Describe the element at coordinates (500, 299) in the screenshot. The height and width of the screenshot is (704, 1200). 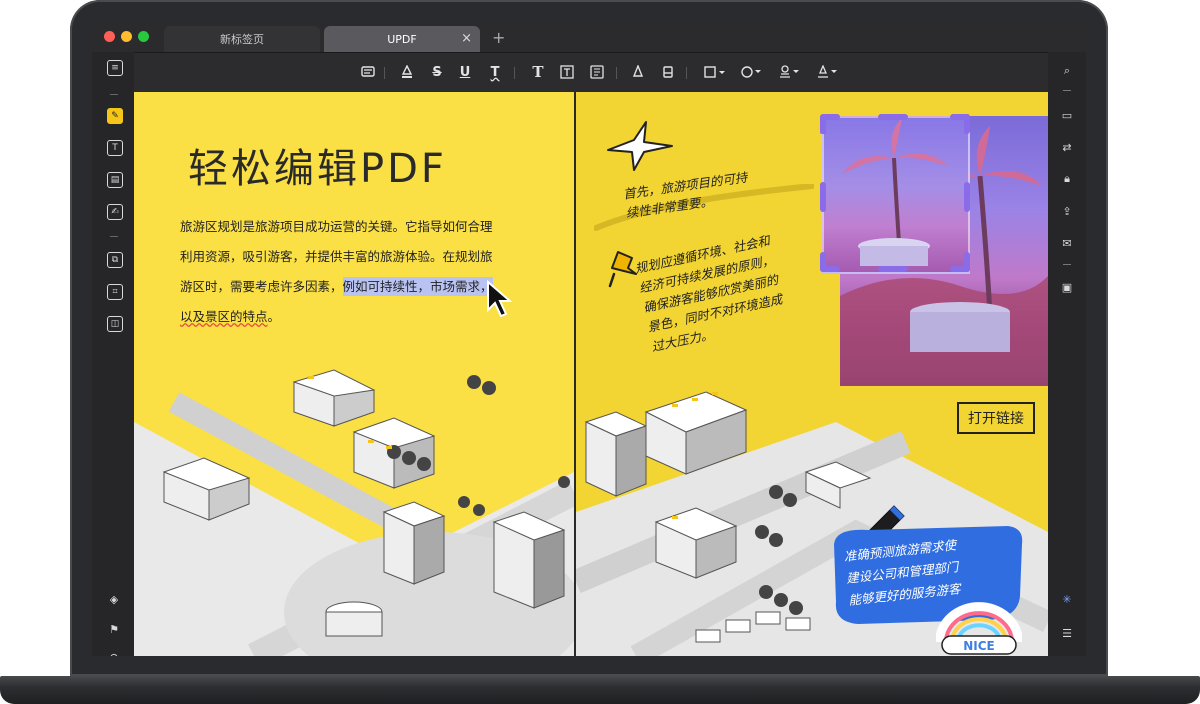
I see `mouse-cursor` at that location.